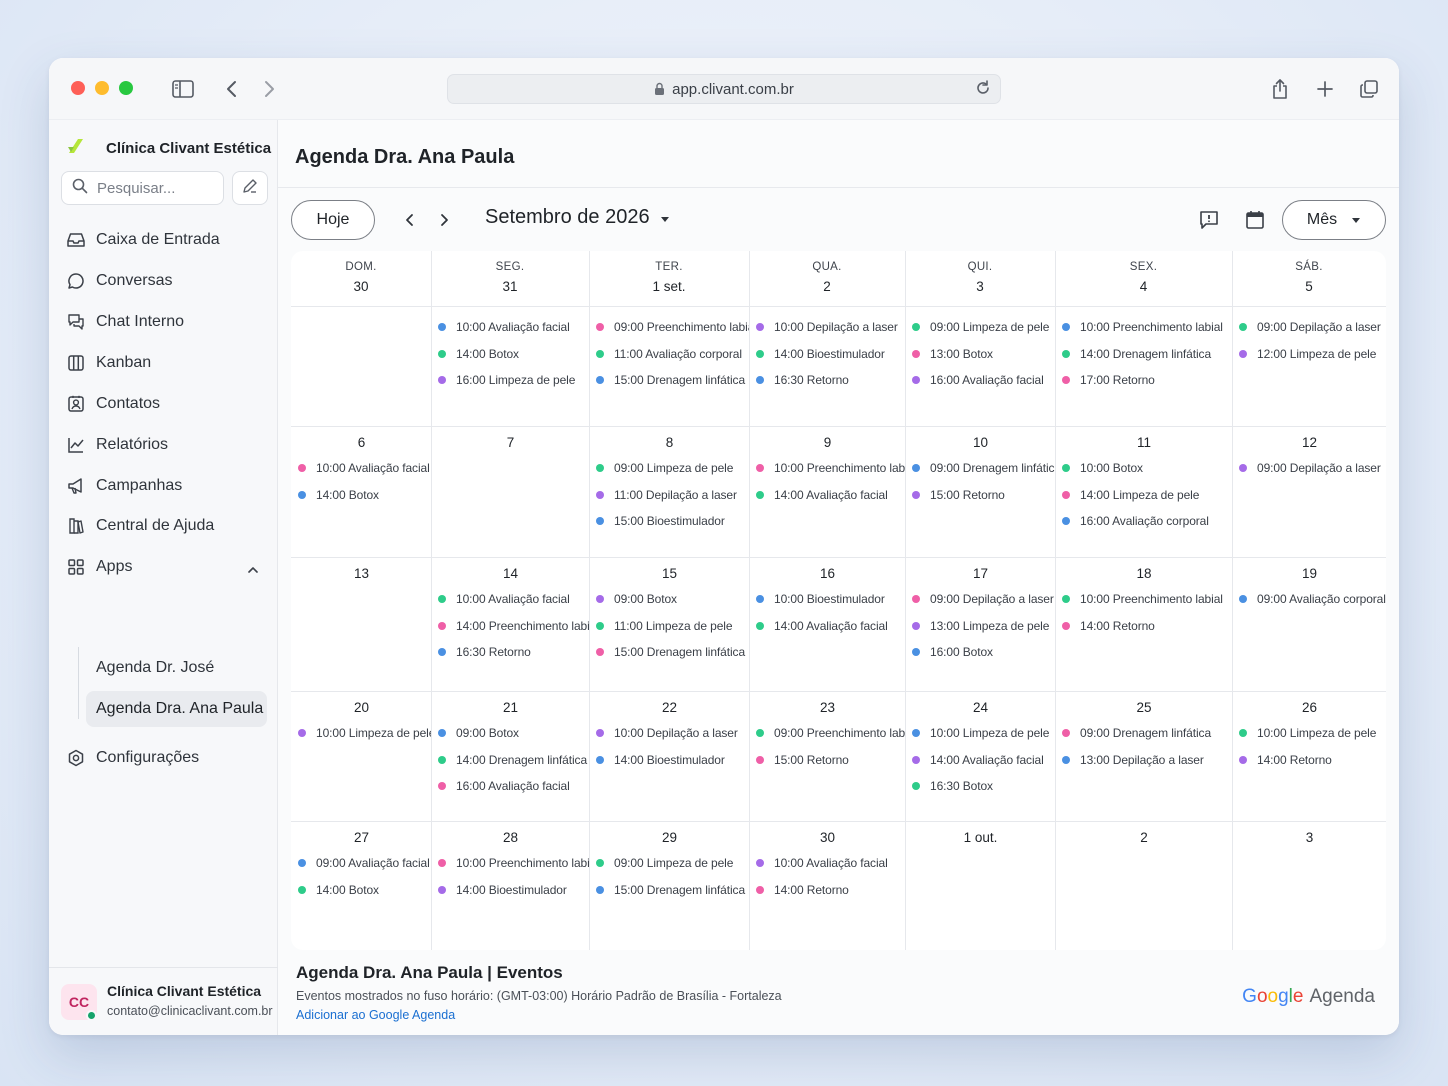  What do you see at coordinates (980, 286) in the screenshot?
I see `weekday-date: 3` at bounding box center [980, 286].